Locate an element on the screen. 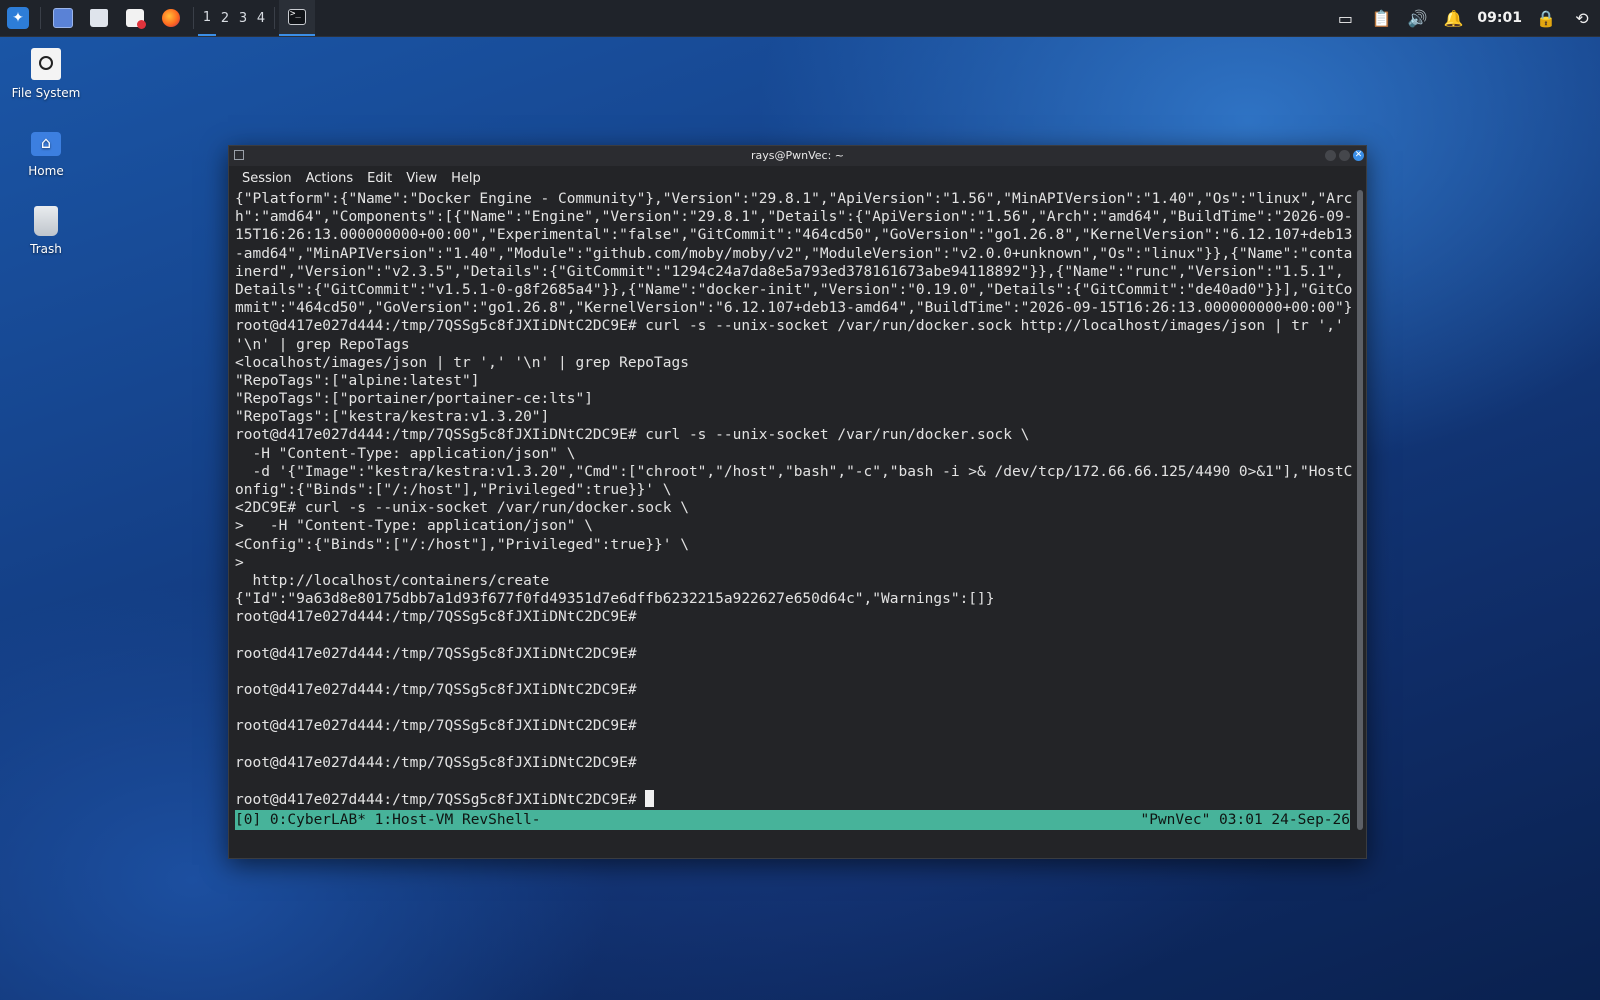 The height and width of the screenshot is (1000, 1600). minimize-button is located at coordinates (1330, 155).